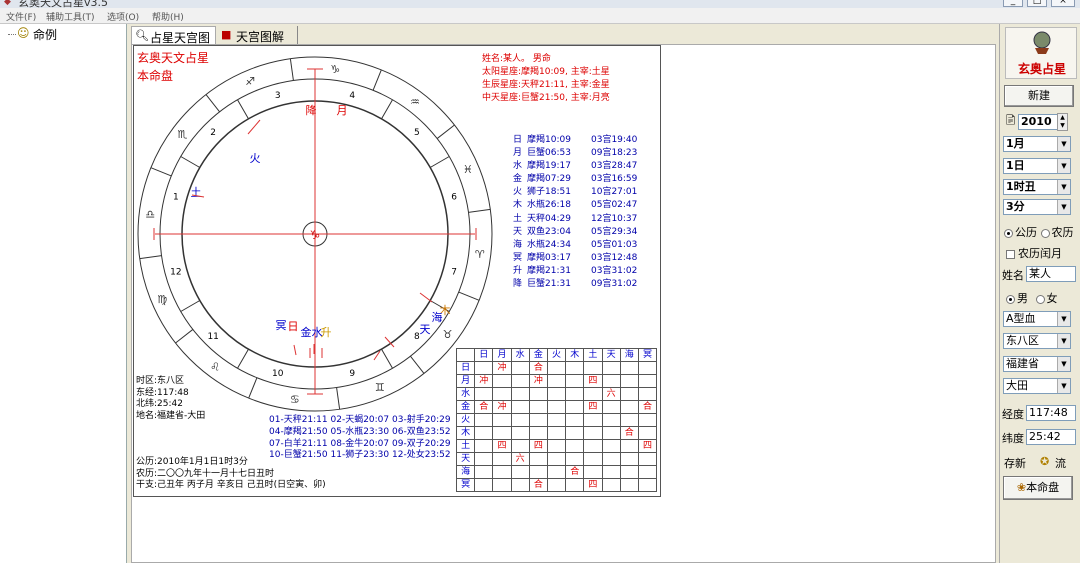  I want to click on day-value: 1日, so click(1015, 165).